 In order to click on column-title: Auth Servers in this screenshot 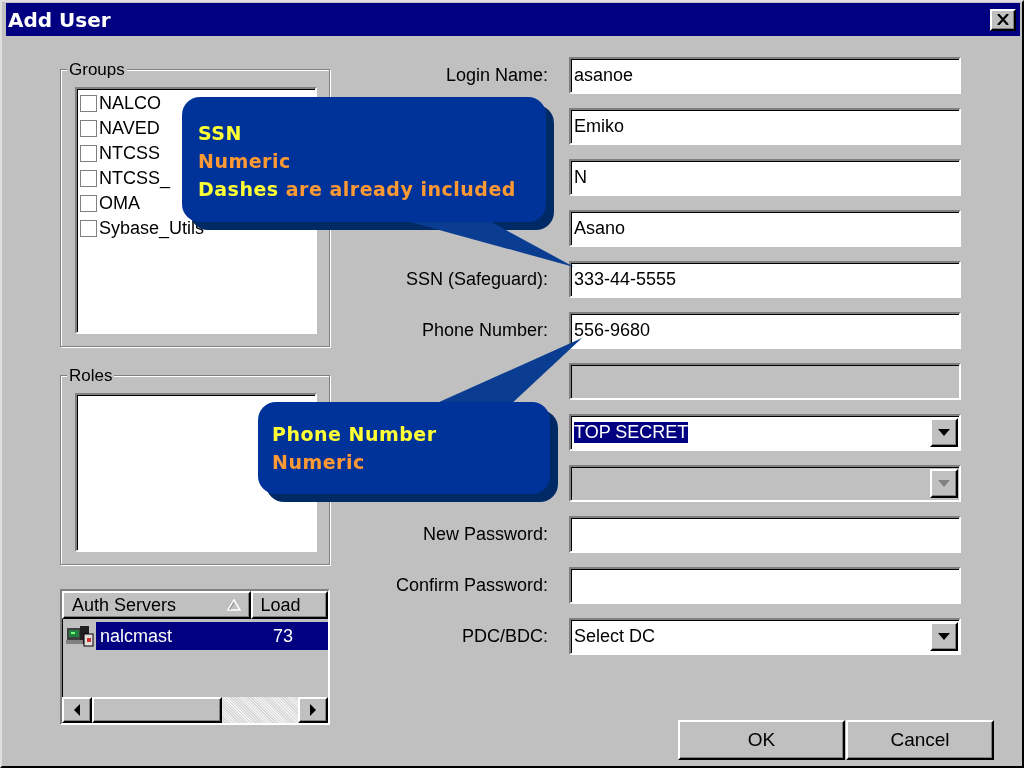, I will do `click(124, 605)`.